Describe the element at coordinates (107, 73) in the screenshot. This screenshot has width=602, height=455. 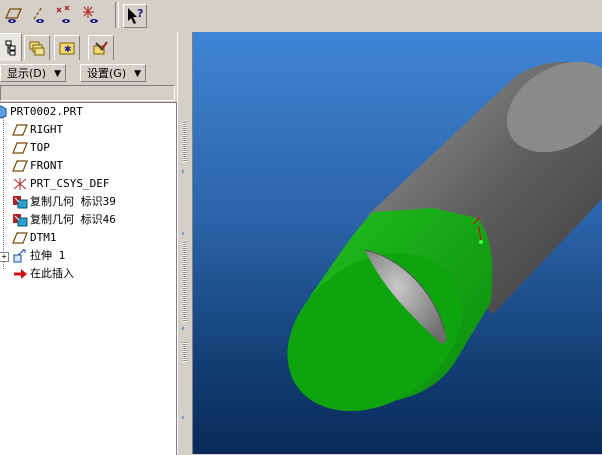
I see `settings-menu-label: 设置(G)` at that location.